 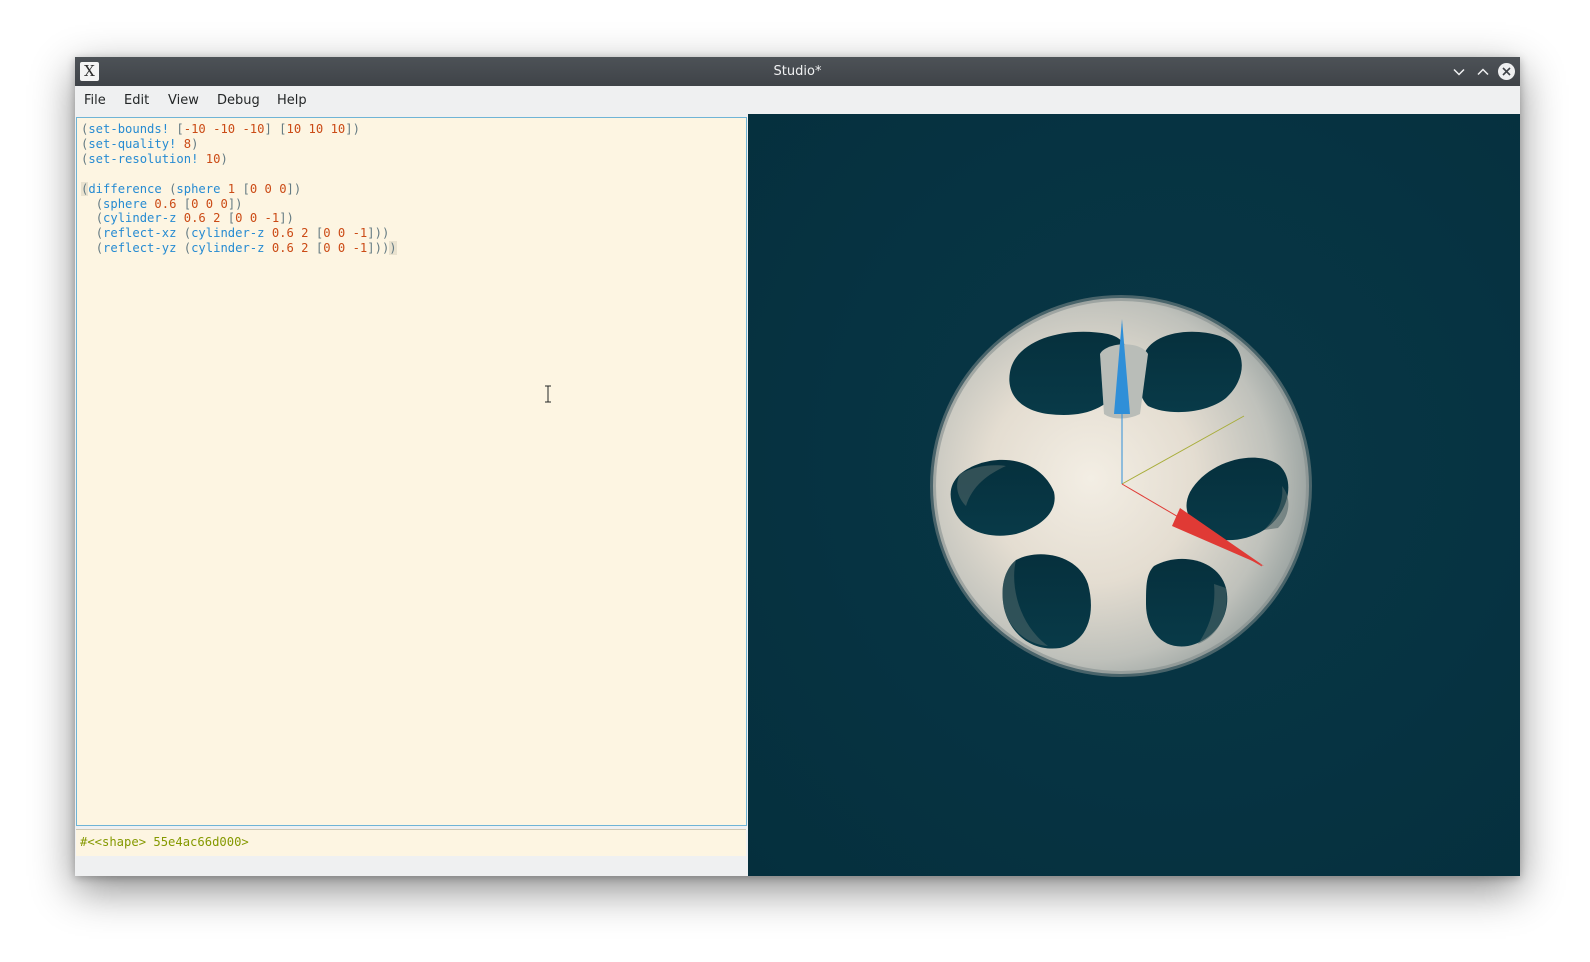 I want to click on menu-debug: Debug, so click(x=238, y=101).